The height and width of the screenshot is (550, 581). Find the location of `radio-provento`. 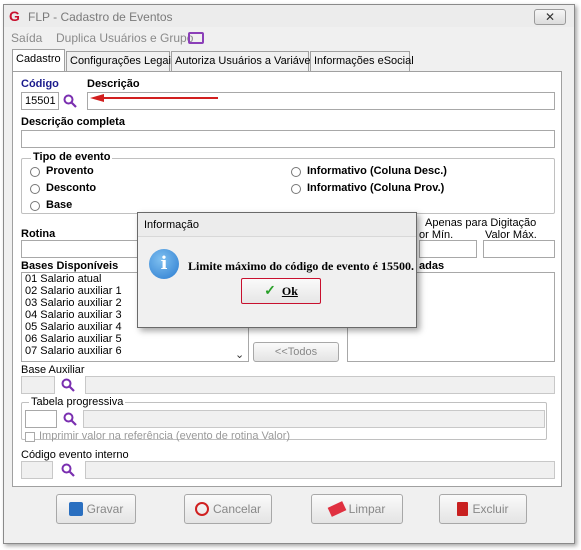

radio-provento is located at coordinates (35, 172).